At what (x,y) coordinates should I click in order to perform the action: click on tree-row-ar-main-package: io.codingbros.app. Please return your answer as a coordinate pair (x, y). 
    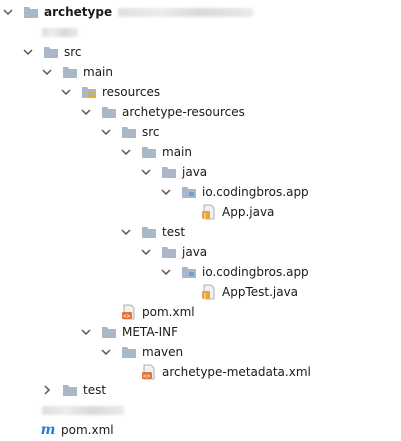
    Looking at the image, I should click on (234, 192).